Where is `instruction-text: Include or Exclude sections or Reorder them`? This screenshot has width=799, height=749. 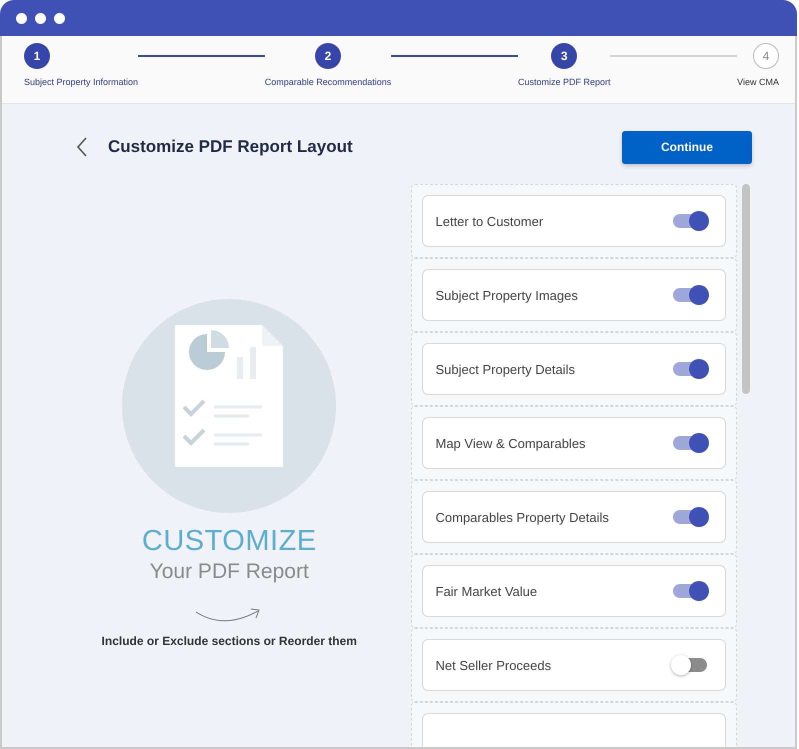
instruction-text: Include or Exclude sections or Reorder them is located at coordinates (229, 641).